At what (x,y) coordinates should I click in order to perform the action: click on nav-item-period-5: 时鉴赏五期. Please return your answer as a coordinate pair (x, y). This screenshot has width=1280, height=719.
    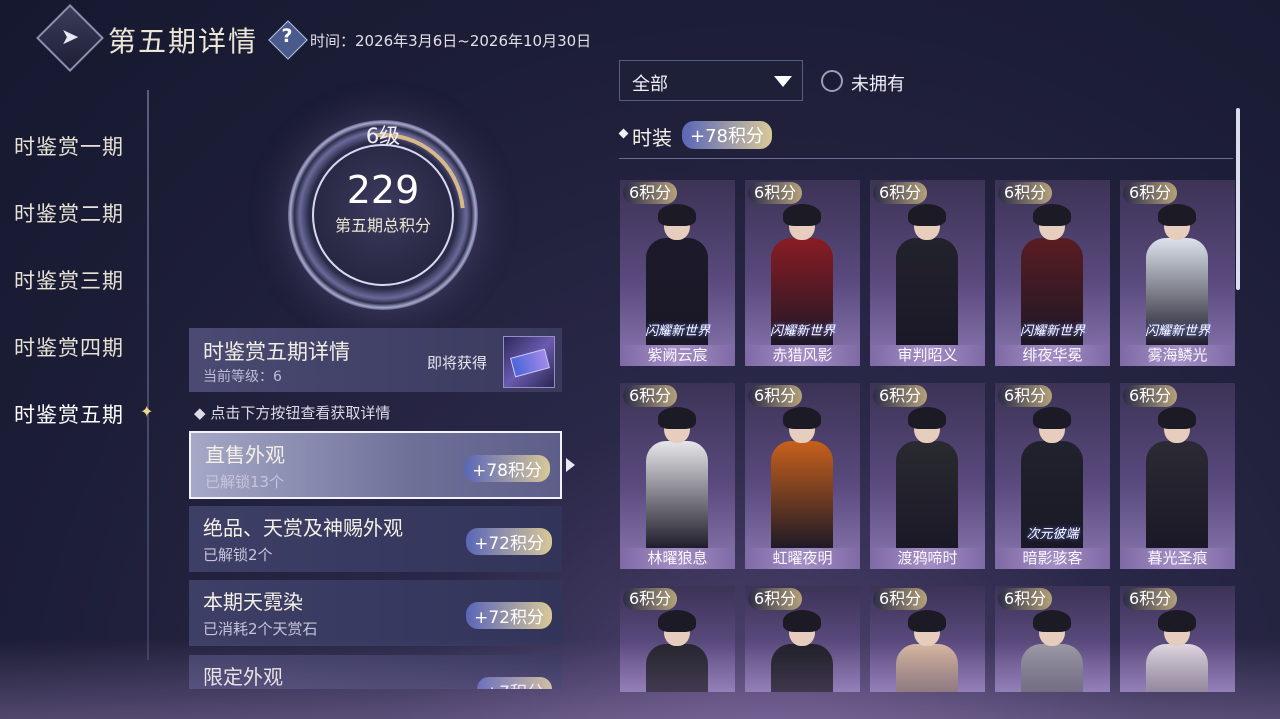
    Looking at the image, I should click on (69, 414).